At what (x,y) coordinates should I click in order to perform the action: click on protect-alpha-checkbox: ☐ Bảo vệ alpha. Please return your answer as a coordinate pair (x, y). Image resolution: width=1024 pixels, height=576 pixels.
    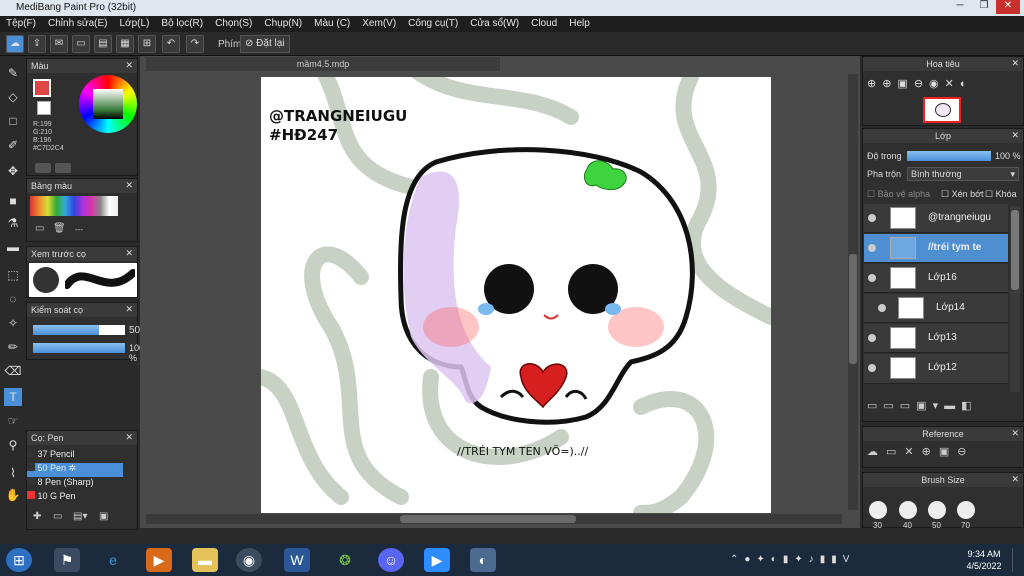
    Looking at the image, I should click on (898, 194).